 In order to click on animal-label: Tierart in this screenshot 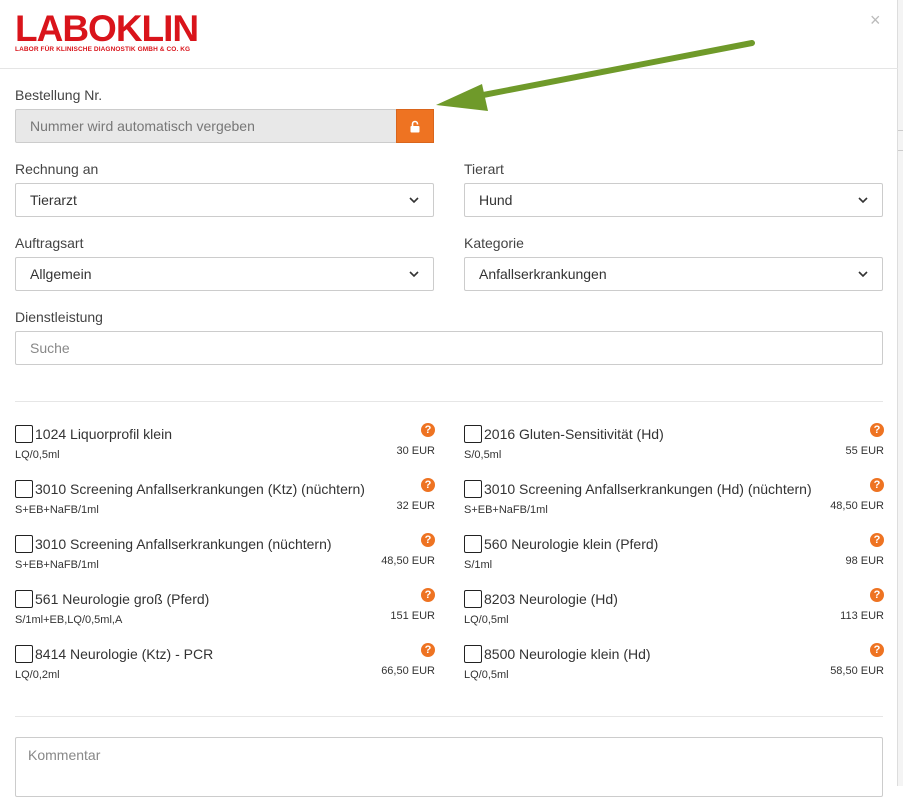, I will do `click(484, 169)`.